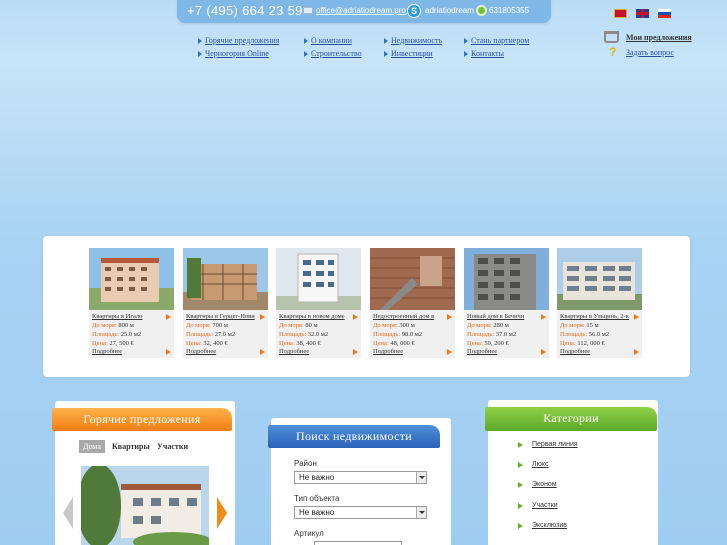 Image resolution: width=727 pixels, height=545 pixels. I want to click on email-link: office@adriatiodream.pro, so click(361, 10).